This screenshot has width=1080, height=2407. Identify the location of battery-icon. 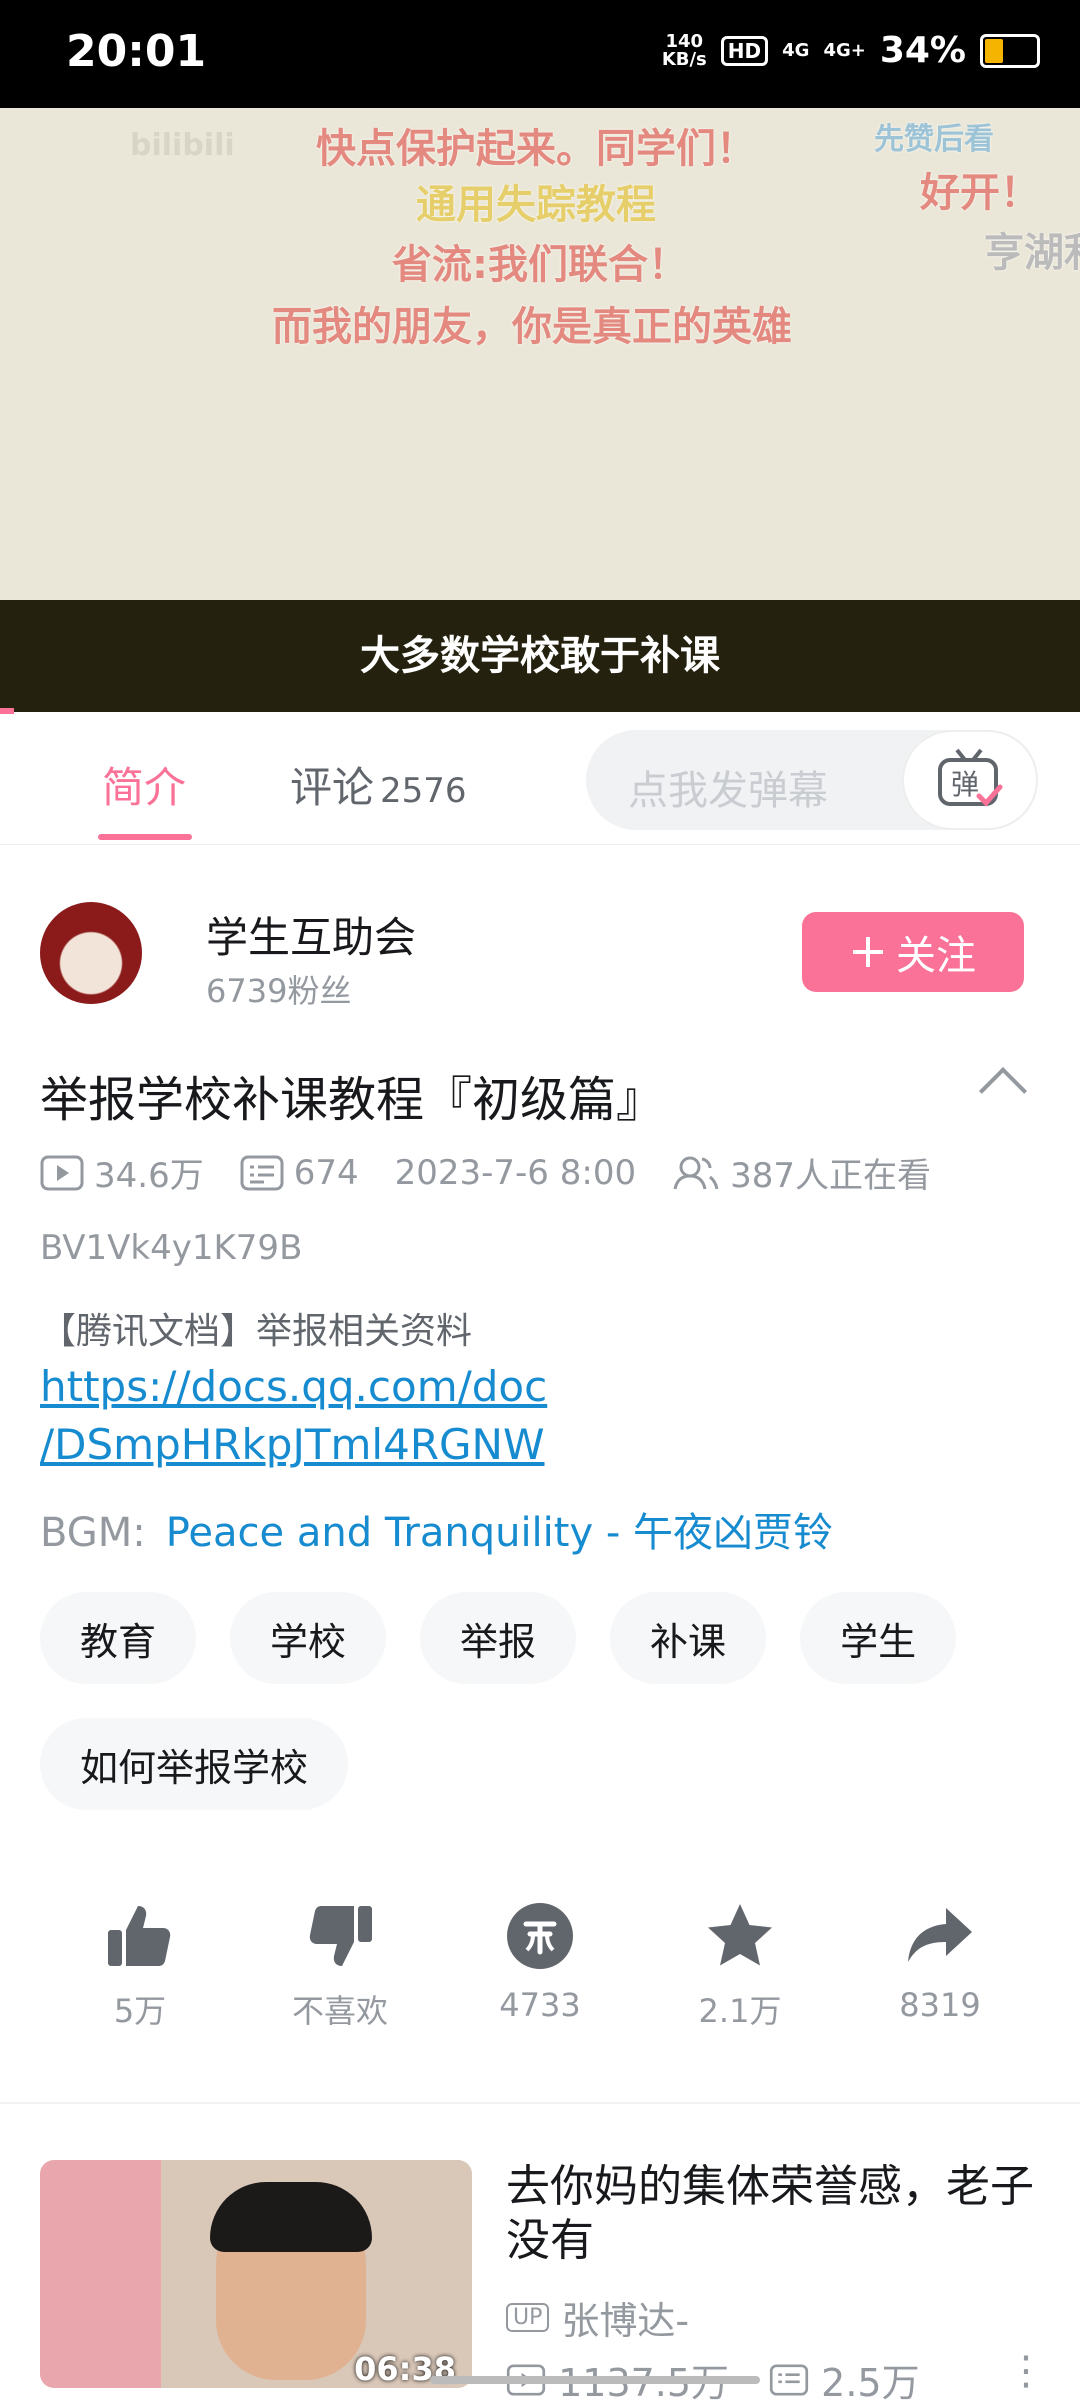
(1010, 50).